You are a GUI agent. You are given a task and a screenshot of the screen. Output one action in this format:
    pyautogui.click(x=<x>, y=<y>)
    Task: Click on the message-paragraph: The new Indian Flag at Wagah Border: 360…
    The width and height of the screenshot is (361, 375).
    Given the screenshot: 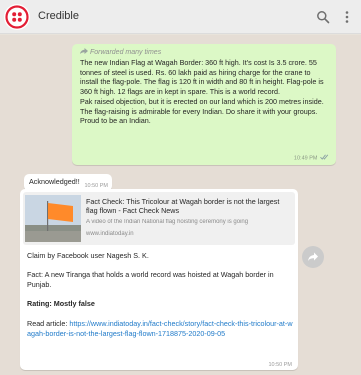 What is the action you would take?
    pyautogui.click(x=202, y=77)
    